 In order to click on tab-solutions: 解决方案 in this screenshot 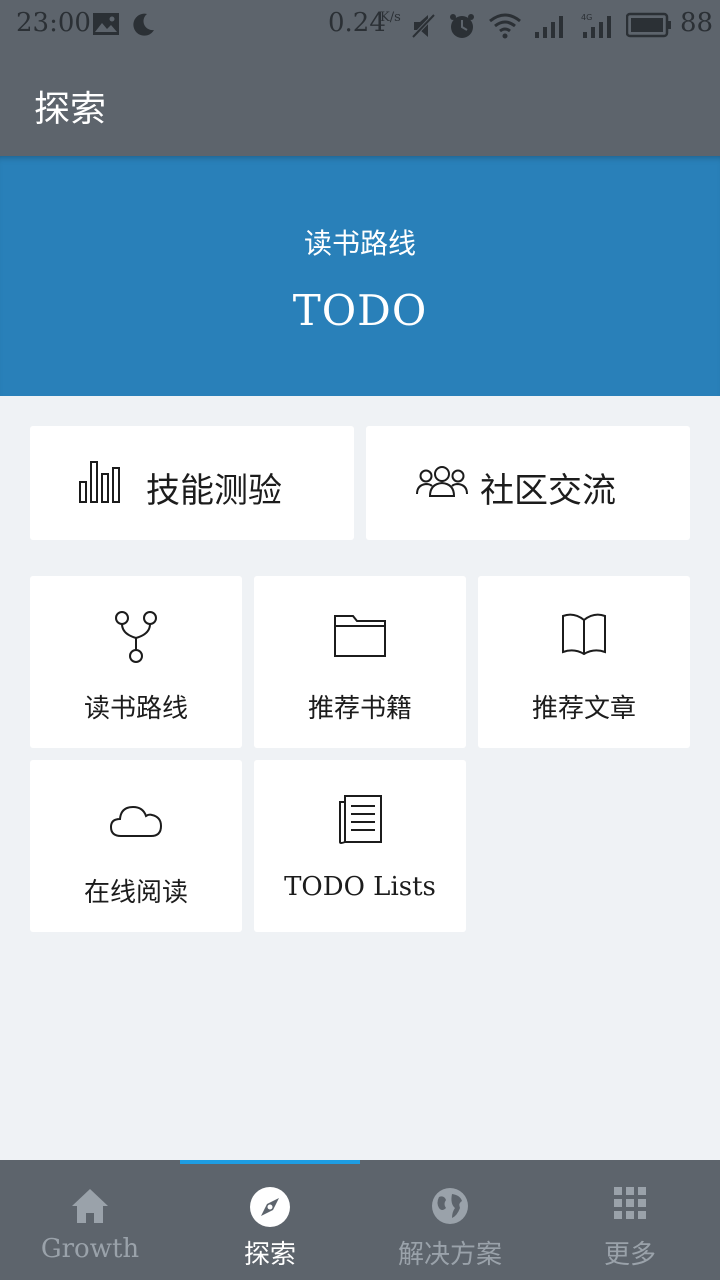, I will do `click(450, 1220)`.